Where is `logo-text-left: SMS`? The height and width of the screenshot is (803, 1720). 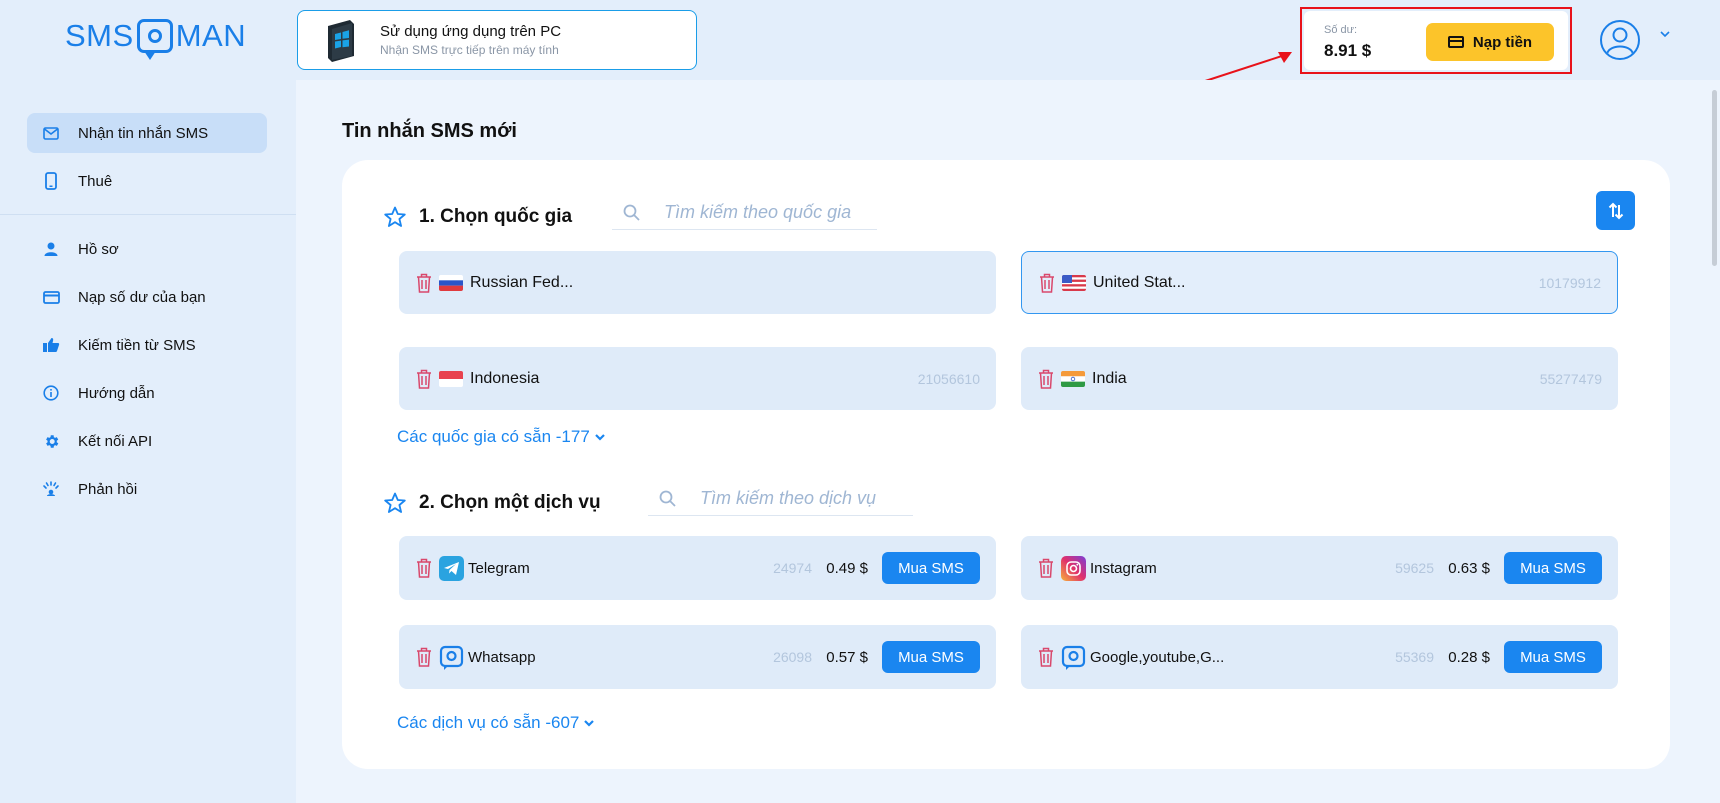
logo-text-left: SMS is located at coordinates (99, 35).